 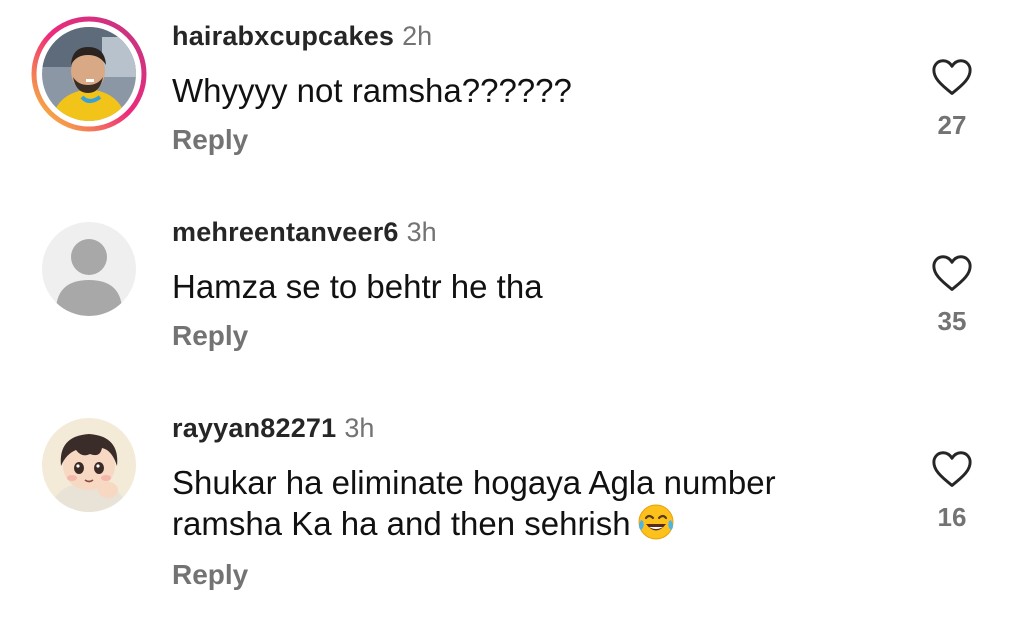 What do you see at coordinates (952, 99) in the screenshot?
I see `like-button: 27` at bounding box center [952, 99].